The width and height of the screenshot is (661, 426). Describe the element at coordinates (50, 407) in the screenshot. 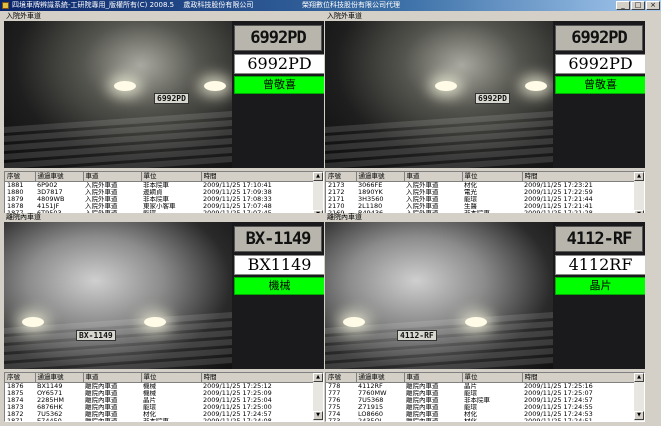

I see `cell: 6876HK` at that location.